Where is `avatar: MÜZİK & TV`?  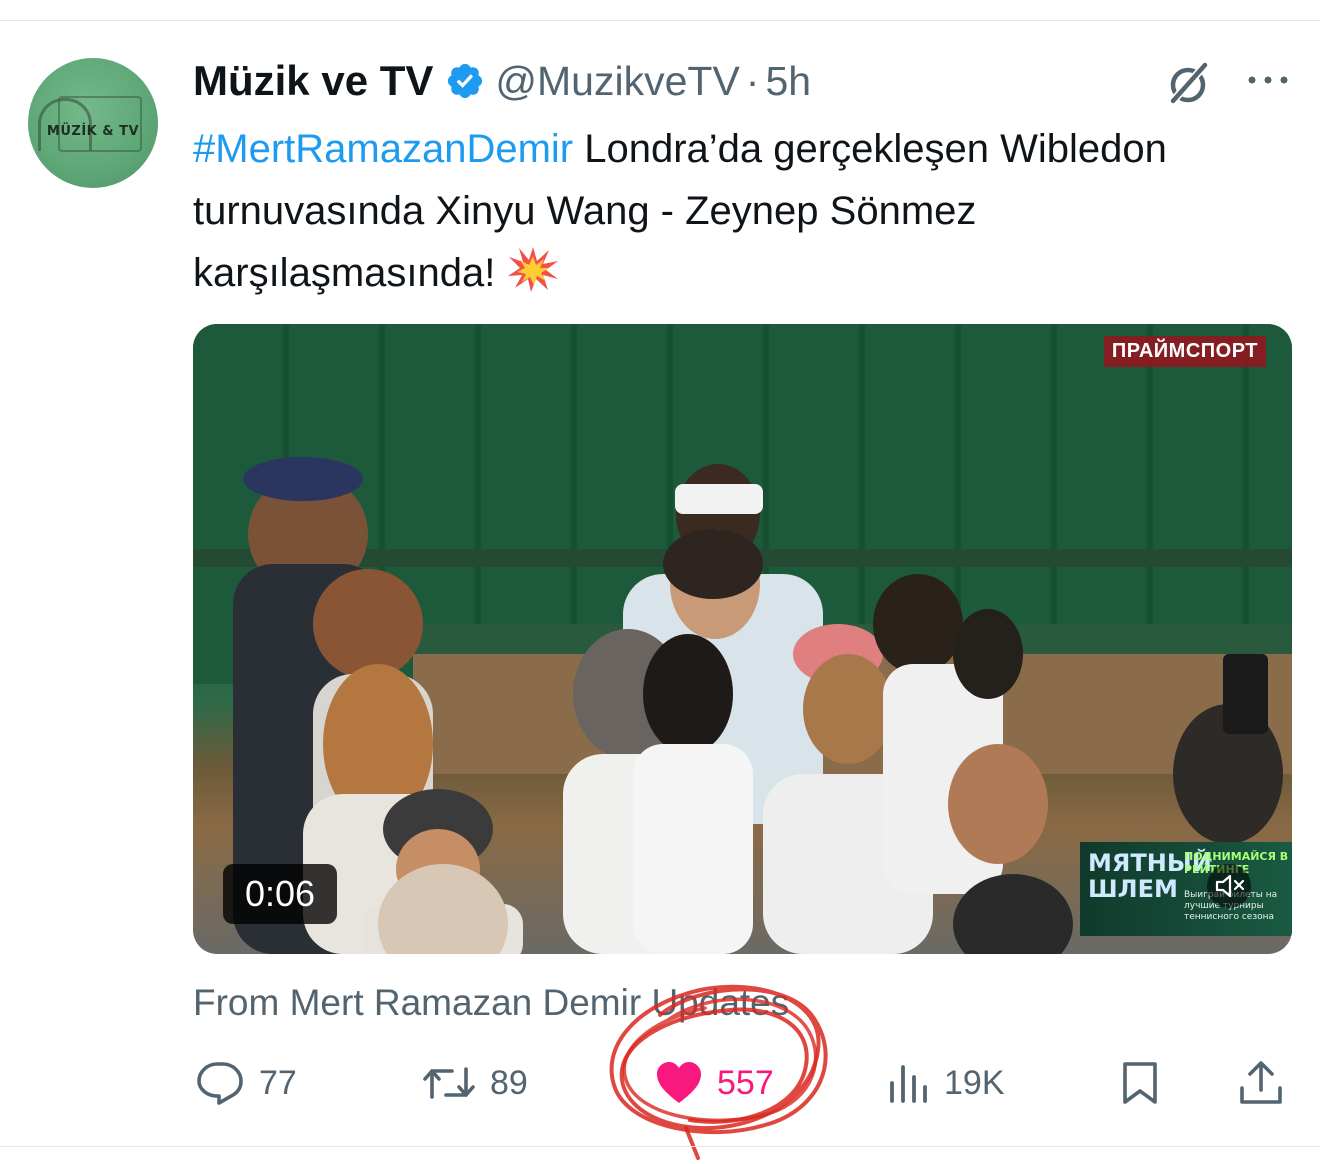
avatar: MÜZİK & TV is located at coordinates (93, 123).